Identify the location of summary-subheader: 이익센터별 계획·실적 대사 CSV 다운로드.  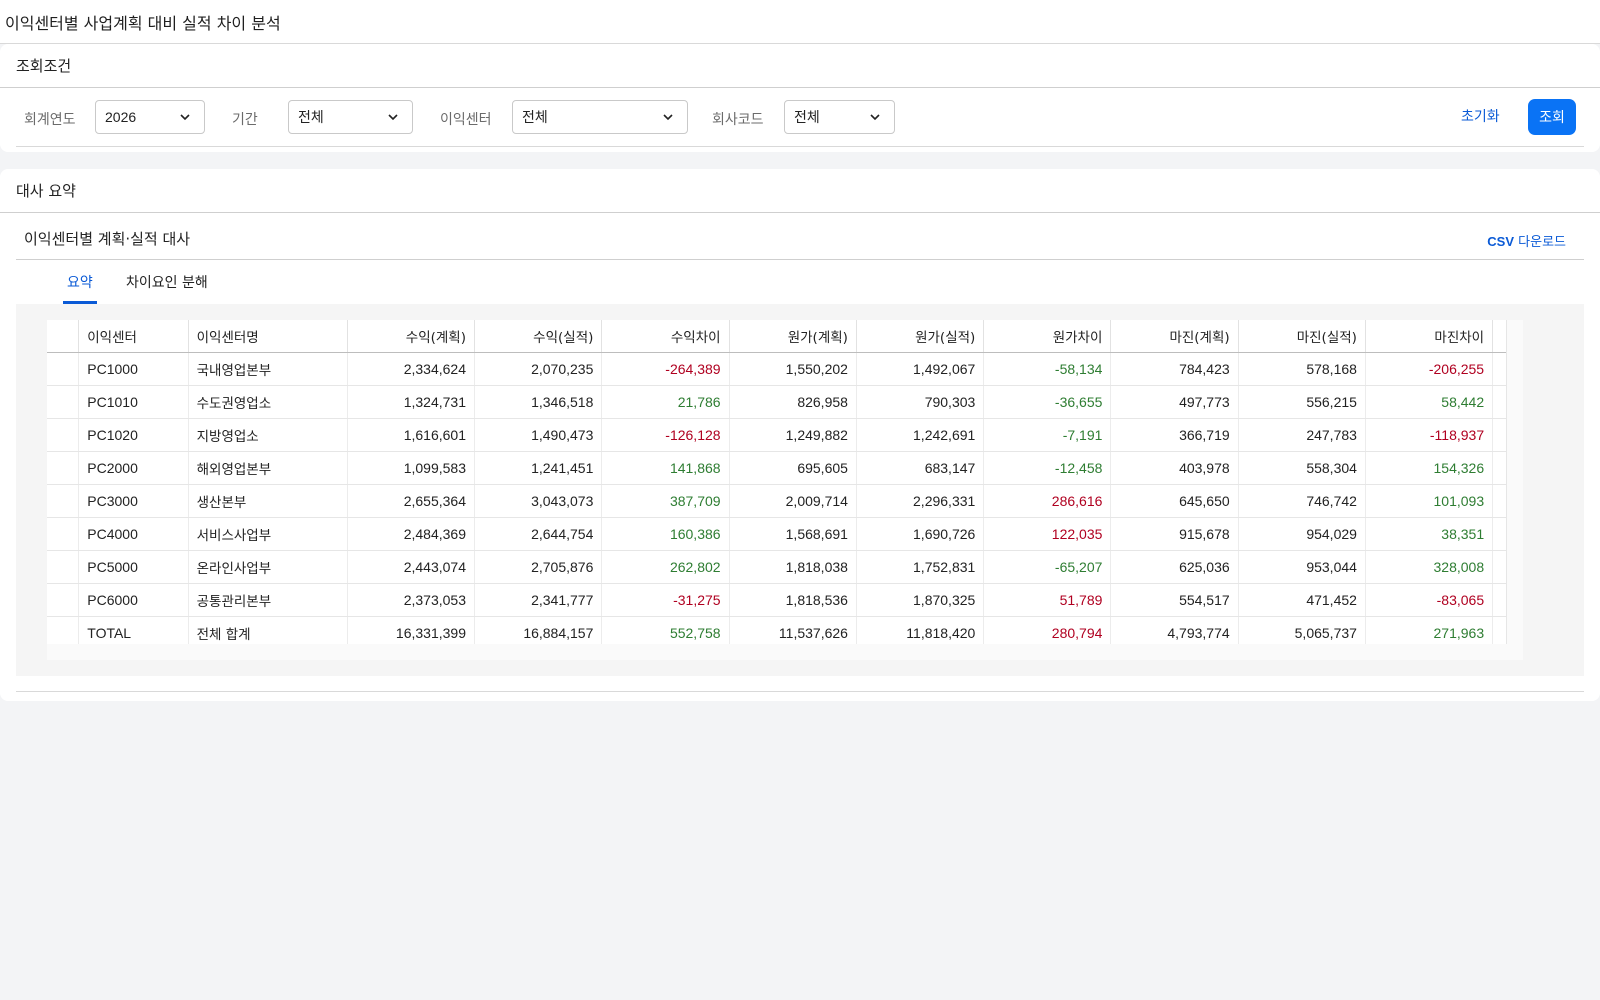
(800, 242).